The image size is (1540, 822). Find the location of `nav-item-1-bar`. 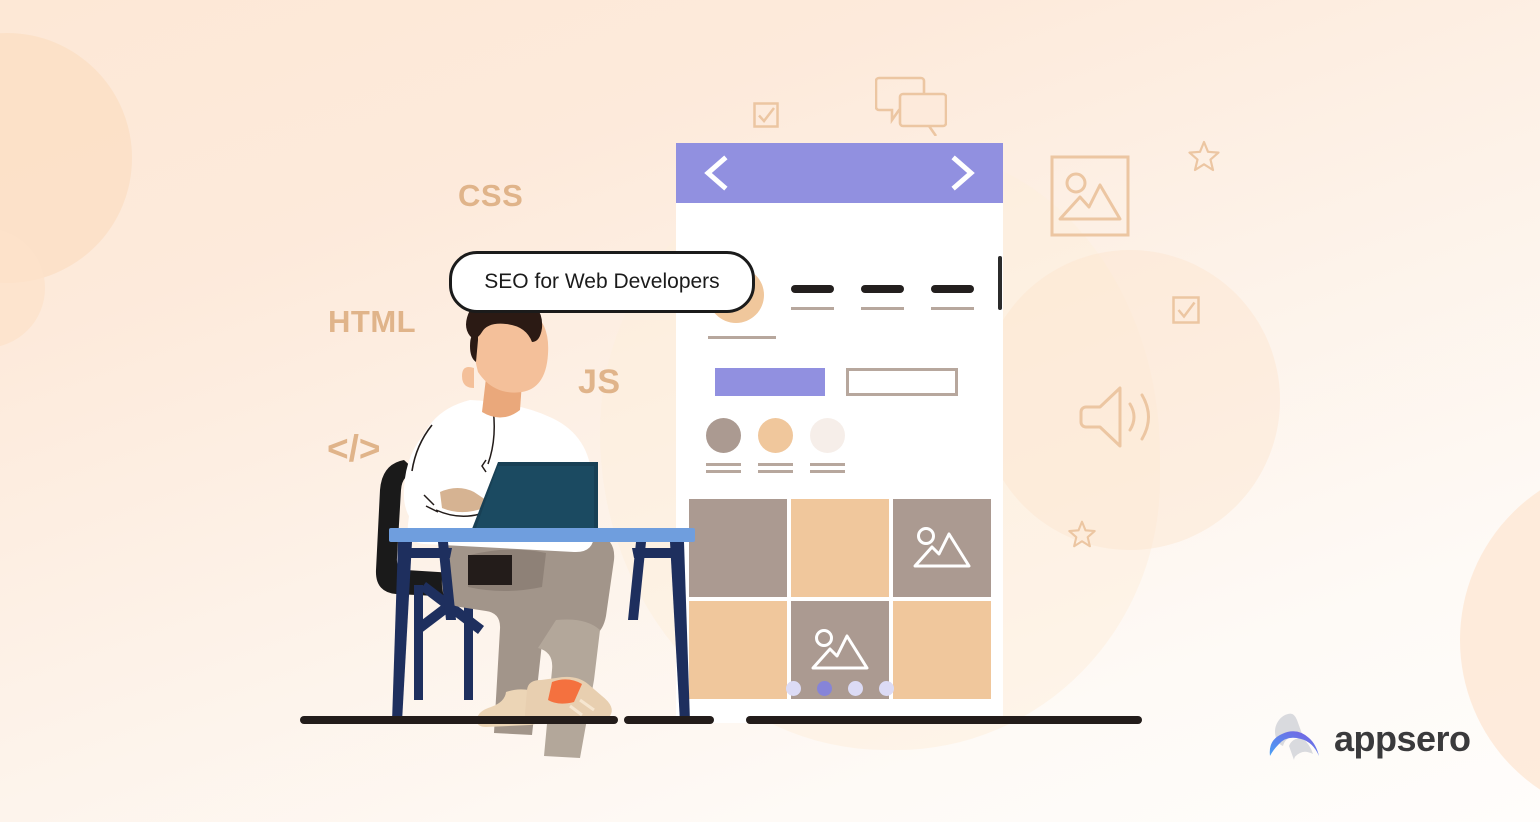

nav-item-1-bar is located at coordinates (812, 289).